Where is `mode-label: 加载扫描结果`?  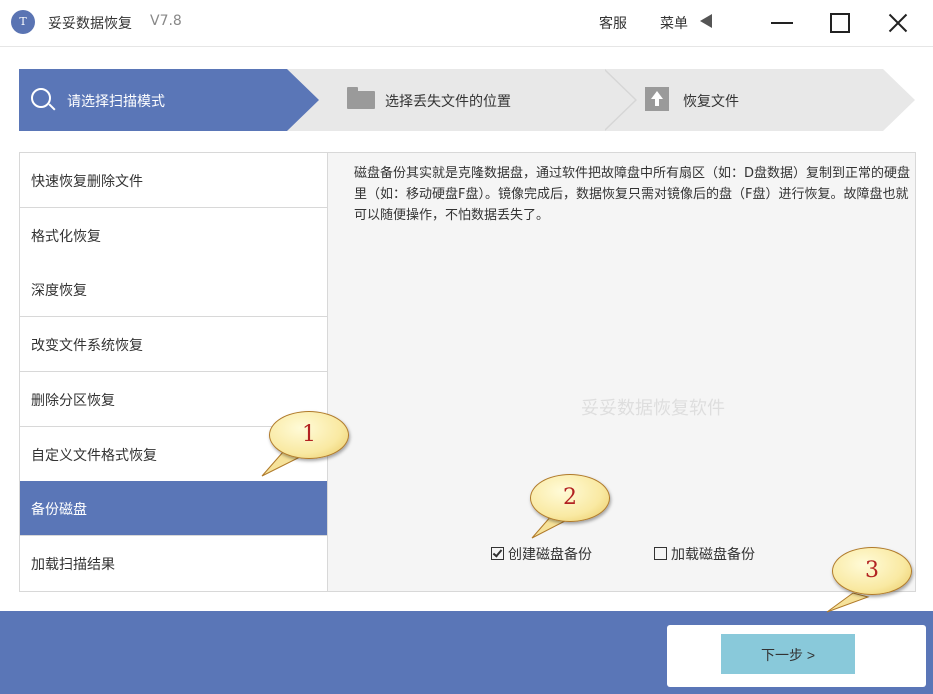 mode-label: 加载扫描结果 is located at coordinates (73, 565).